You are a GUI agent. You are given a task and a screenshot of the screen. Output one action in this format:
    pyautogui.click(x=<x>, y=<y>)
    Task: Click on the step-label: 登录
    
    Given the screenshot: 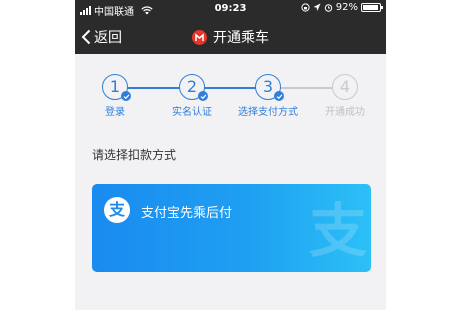 What is the action you would take?
    pyautogui.click(x=115, y=112)
    